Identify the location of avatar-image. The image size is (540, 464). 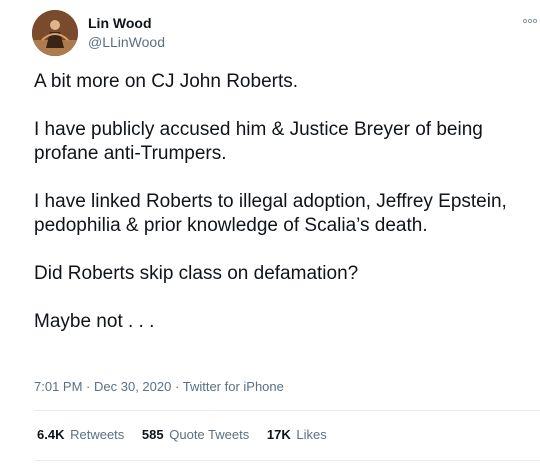
(55, 33).